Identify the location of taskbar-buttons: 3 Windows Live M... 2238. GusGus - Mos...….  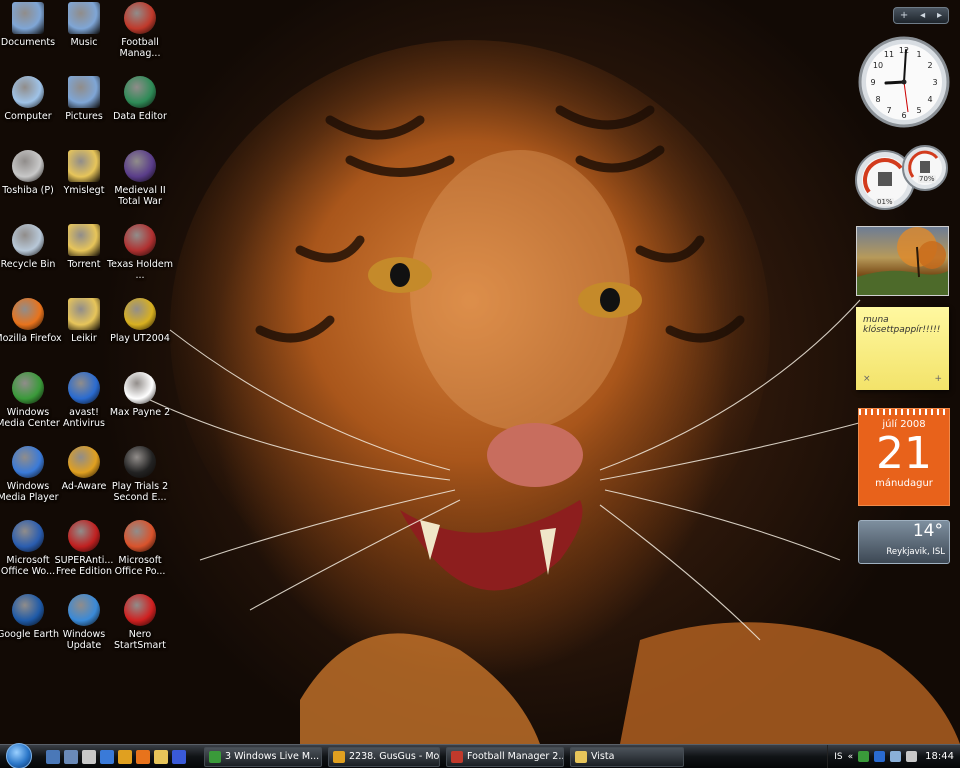
(441, 756).